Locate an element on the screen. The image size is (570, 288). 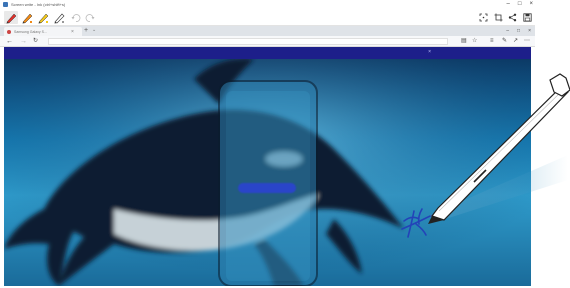
favorite-star-icon: ☆ is located at coordinates (474, 41).